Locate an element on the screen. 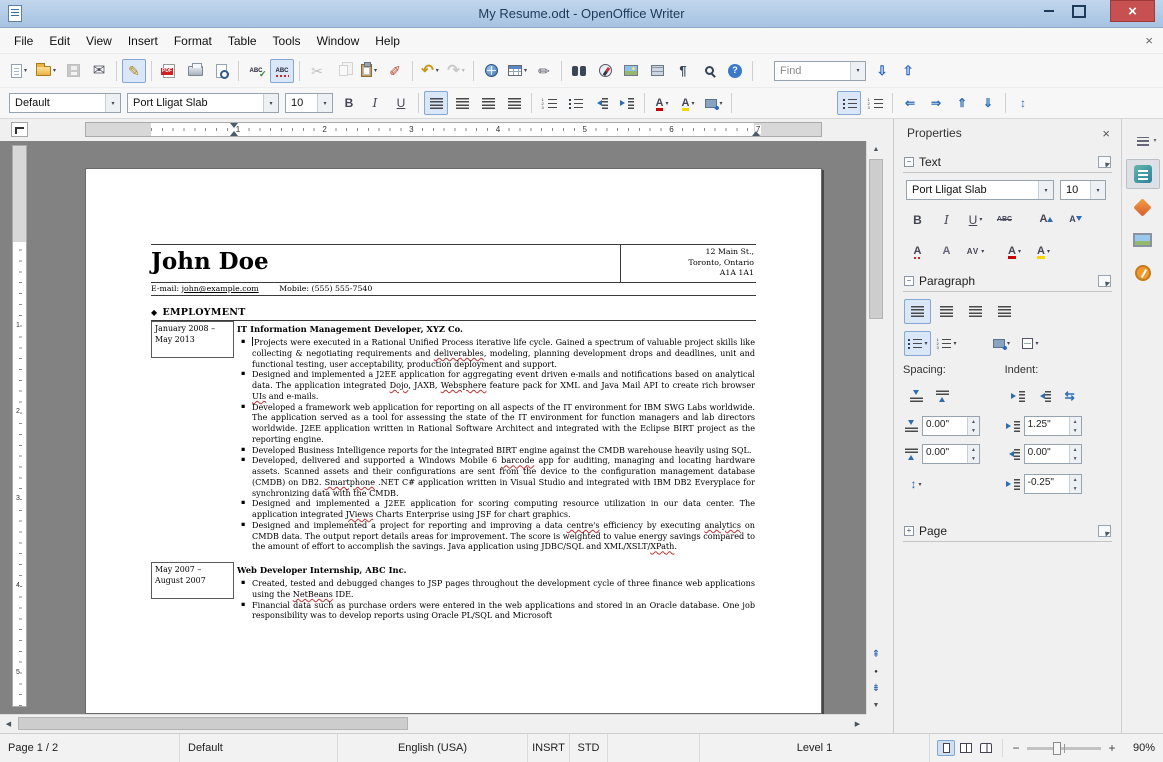 The height and width of the screenshot is (762, 1163). promote-level-button: ⇐ is located at coordinates (910, 103).